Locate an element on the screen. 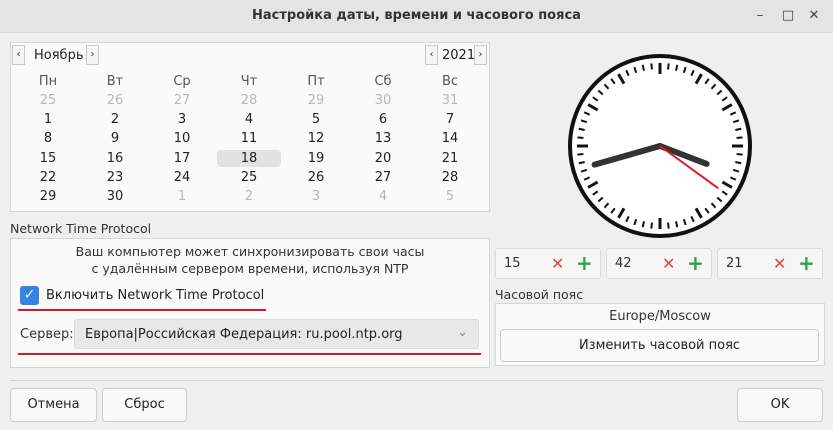 The image size is (833, 430). calendar-day: 12 is located at coordinates (316, 138).